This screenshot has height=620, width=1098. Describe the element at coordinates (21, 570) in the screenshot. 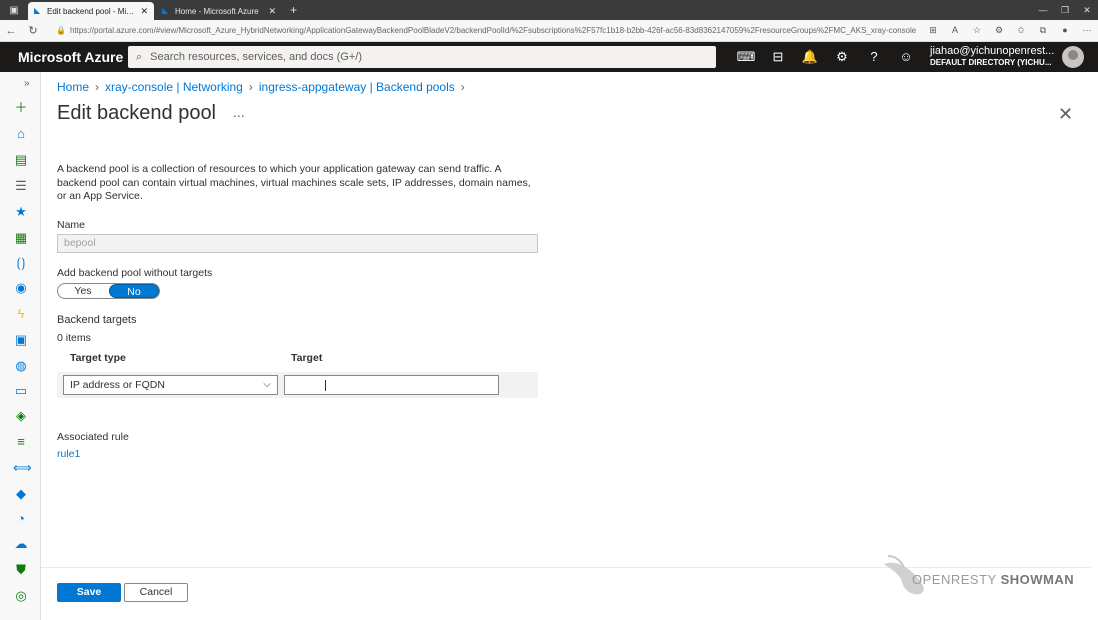

I see `defender-icon: ⛊` at that location.